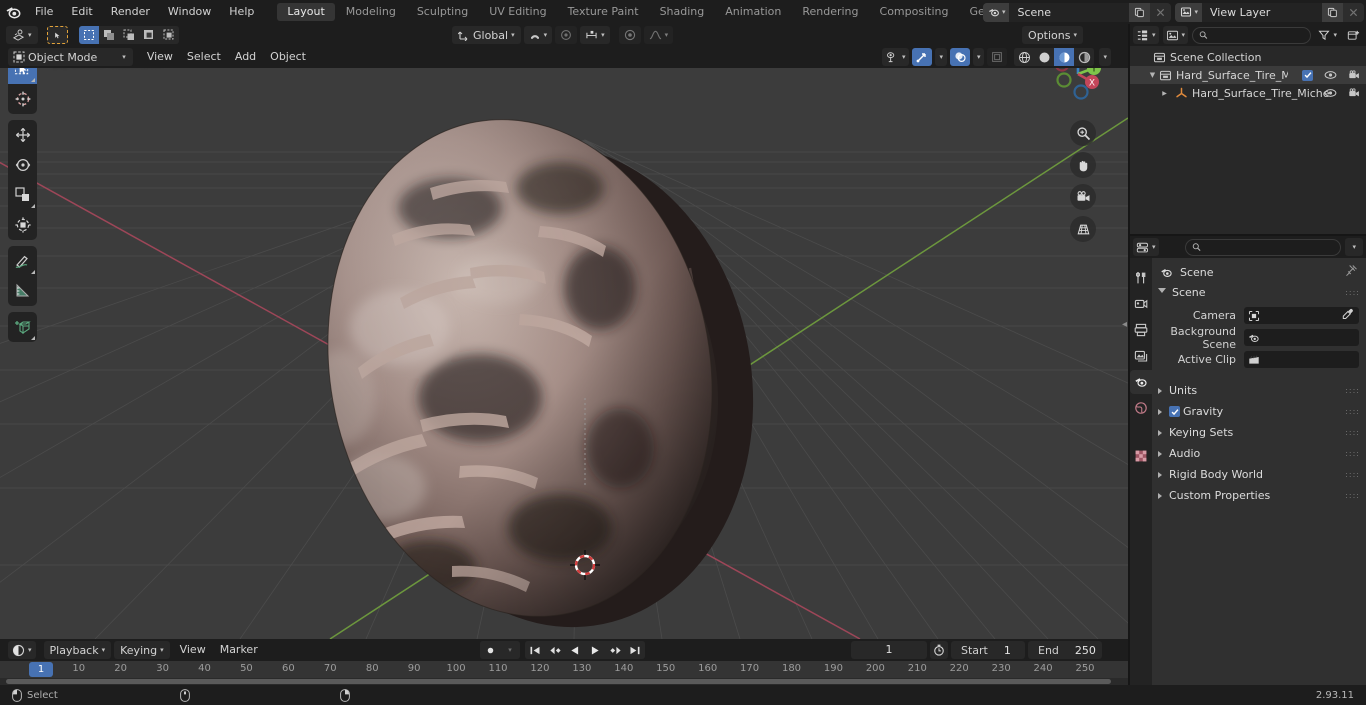 The width and height of the screenshot is (1366, 705). What do you see at coordinates (1353, 35) in the screenshot?
I see `new-collection-icon` at bounding box center [1353, 35].